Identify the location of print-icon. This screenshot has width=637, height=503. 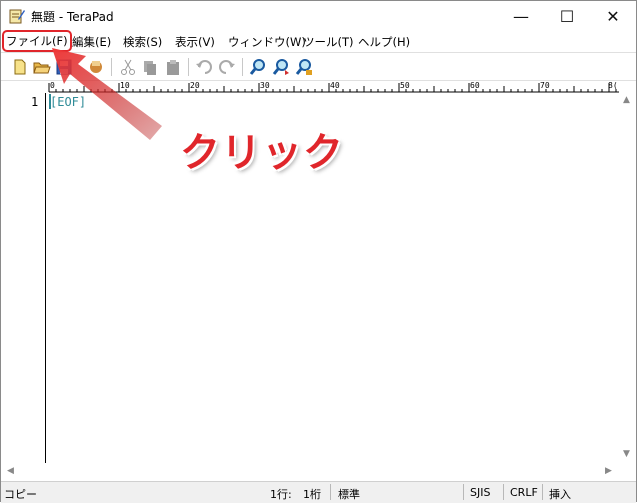
(96, 67).